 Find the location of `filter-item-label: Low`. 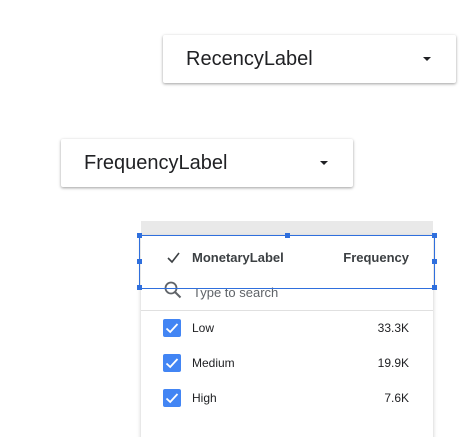

filter-item-label: Low is located at coordinates (203, 328).